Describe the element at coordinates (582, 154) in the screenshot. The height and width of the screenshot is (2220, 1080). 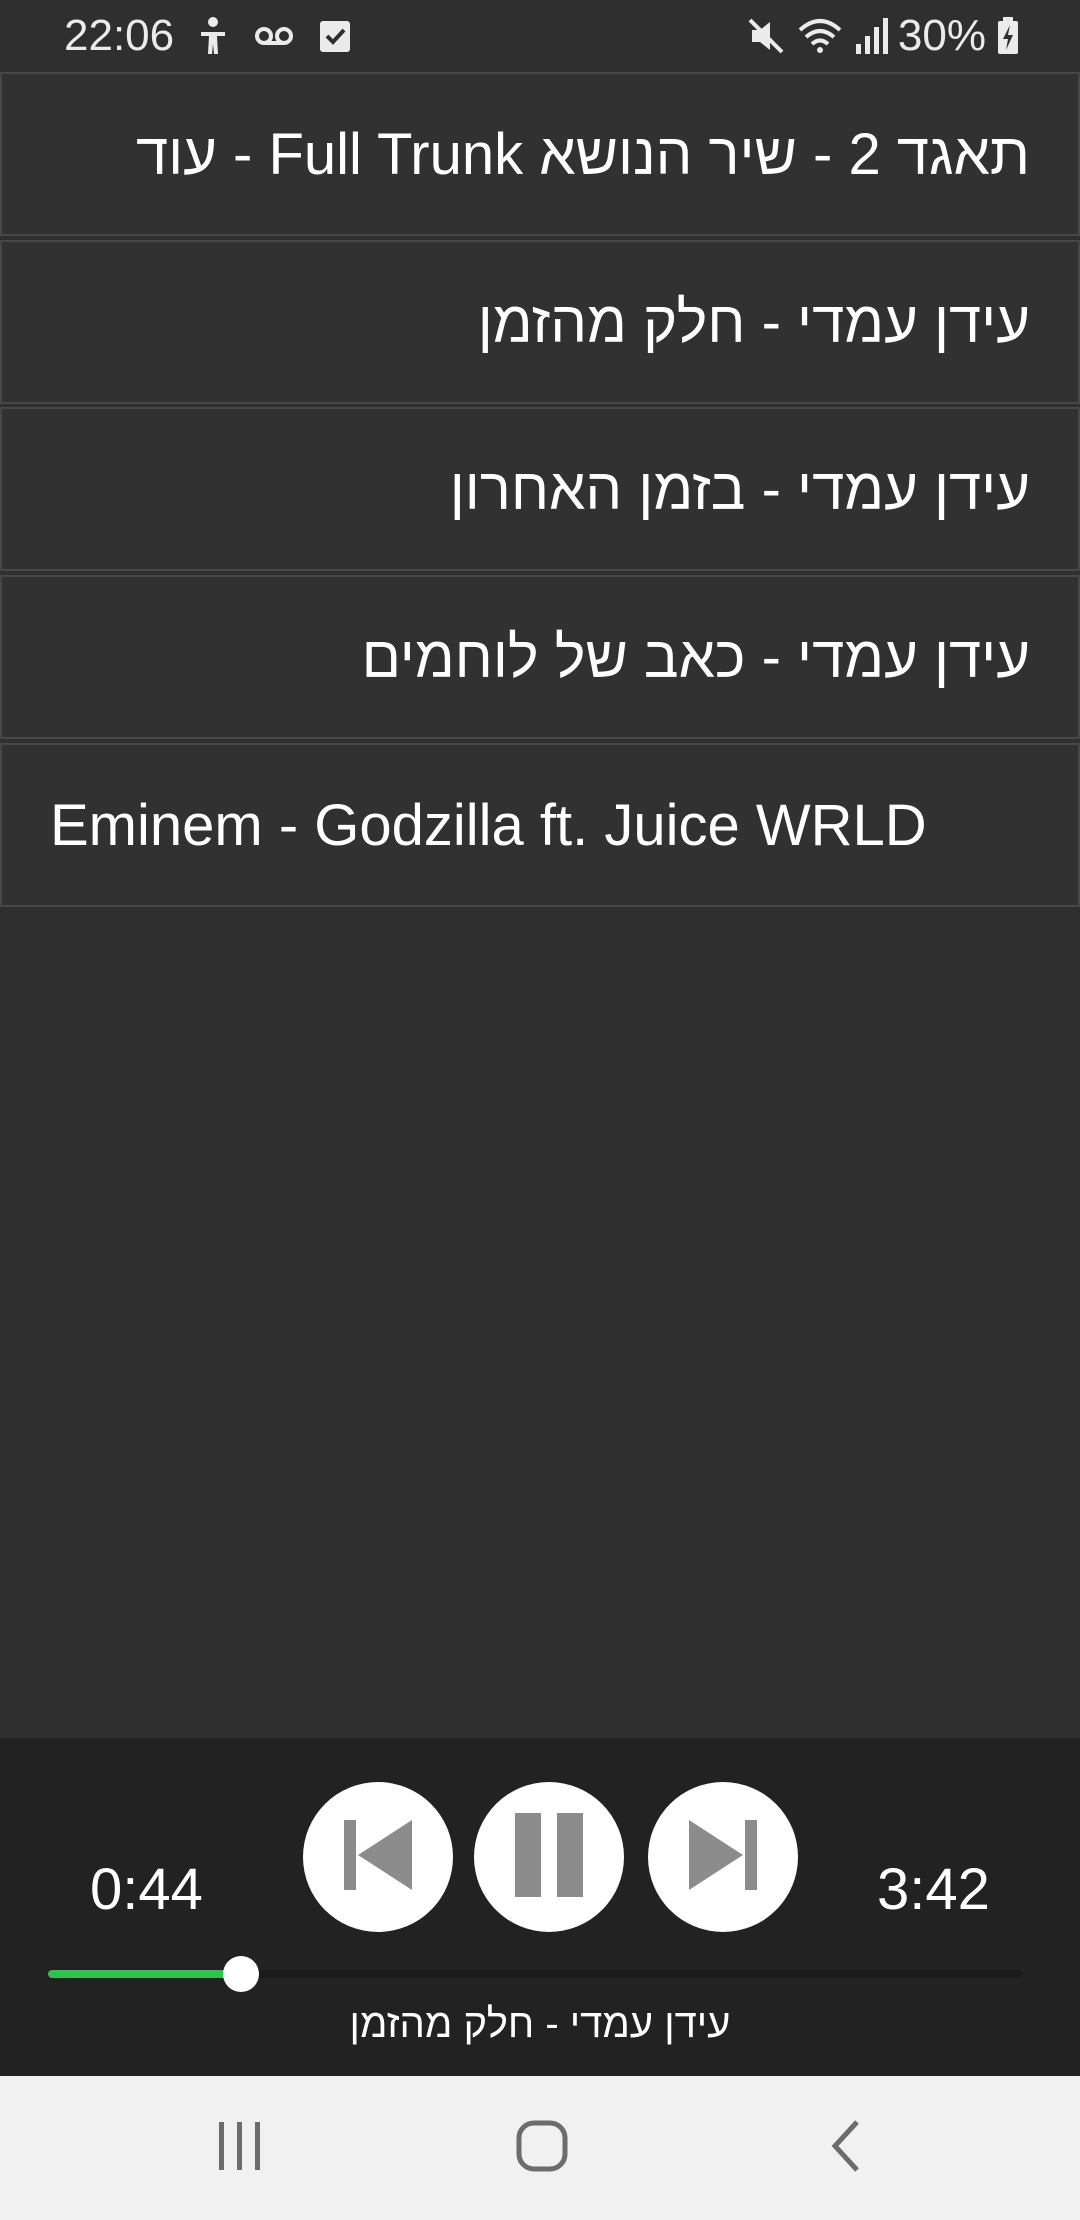
I see `track-title: תאגד 2 - שיר הנושא Full Trunk - עוד` at that location.